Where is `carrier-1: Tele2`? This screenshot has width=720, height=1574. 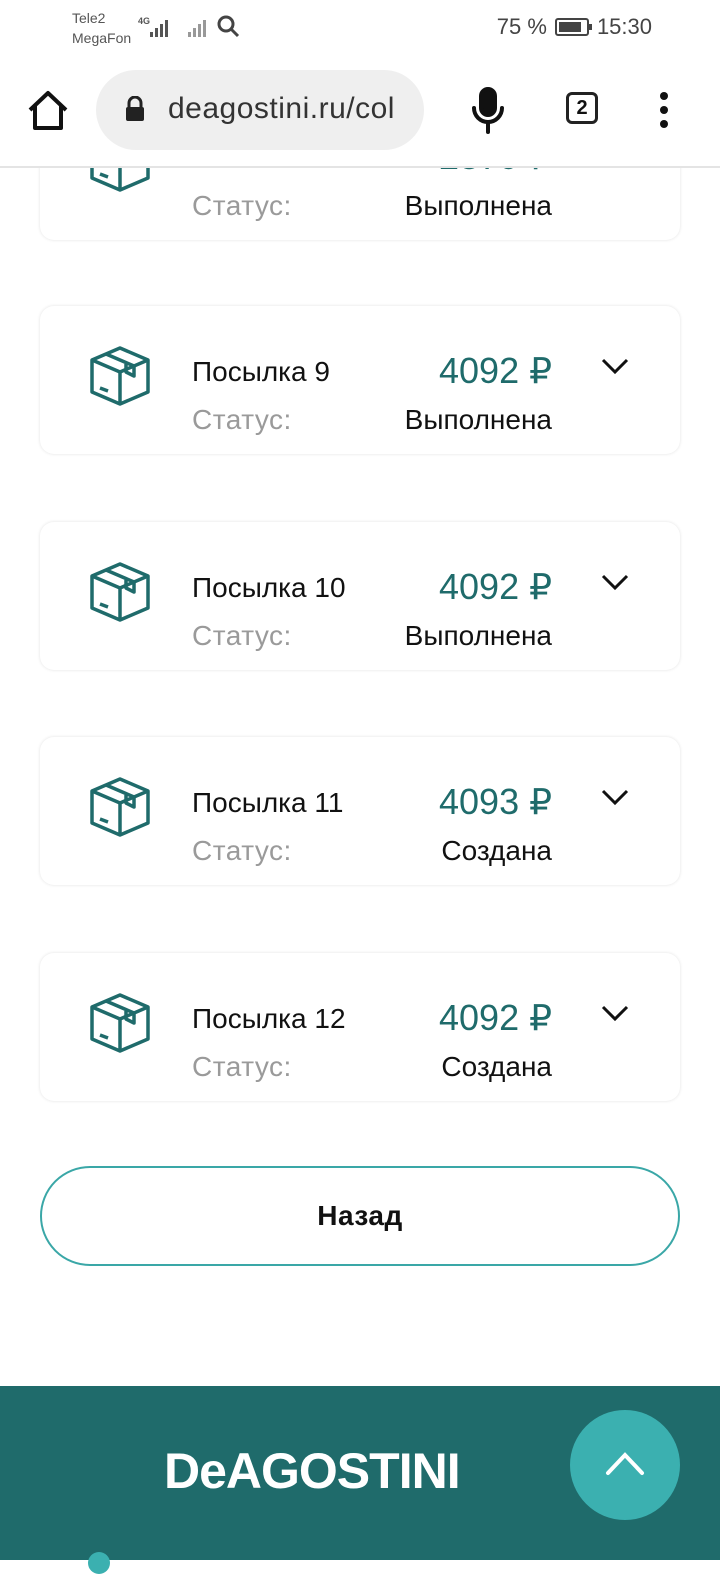 carrier-1: Tele2 is located at coordinates (89, 18).